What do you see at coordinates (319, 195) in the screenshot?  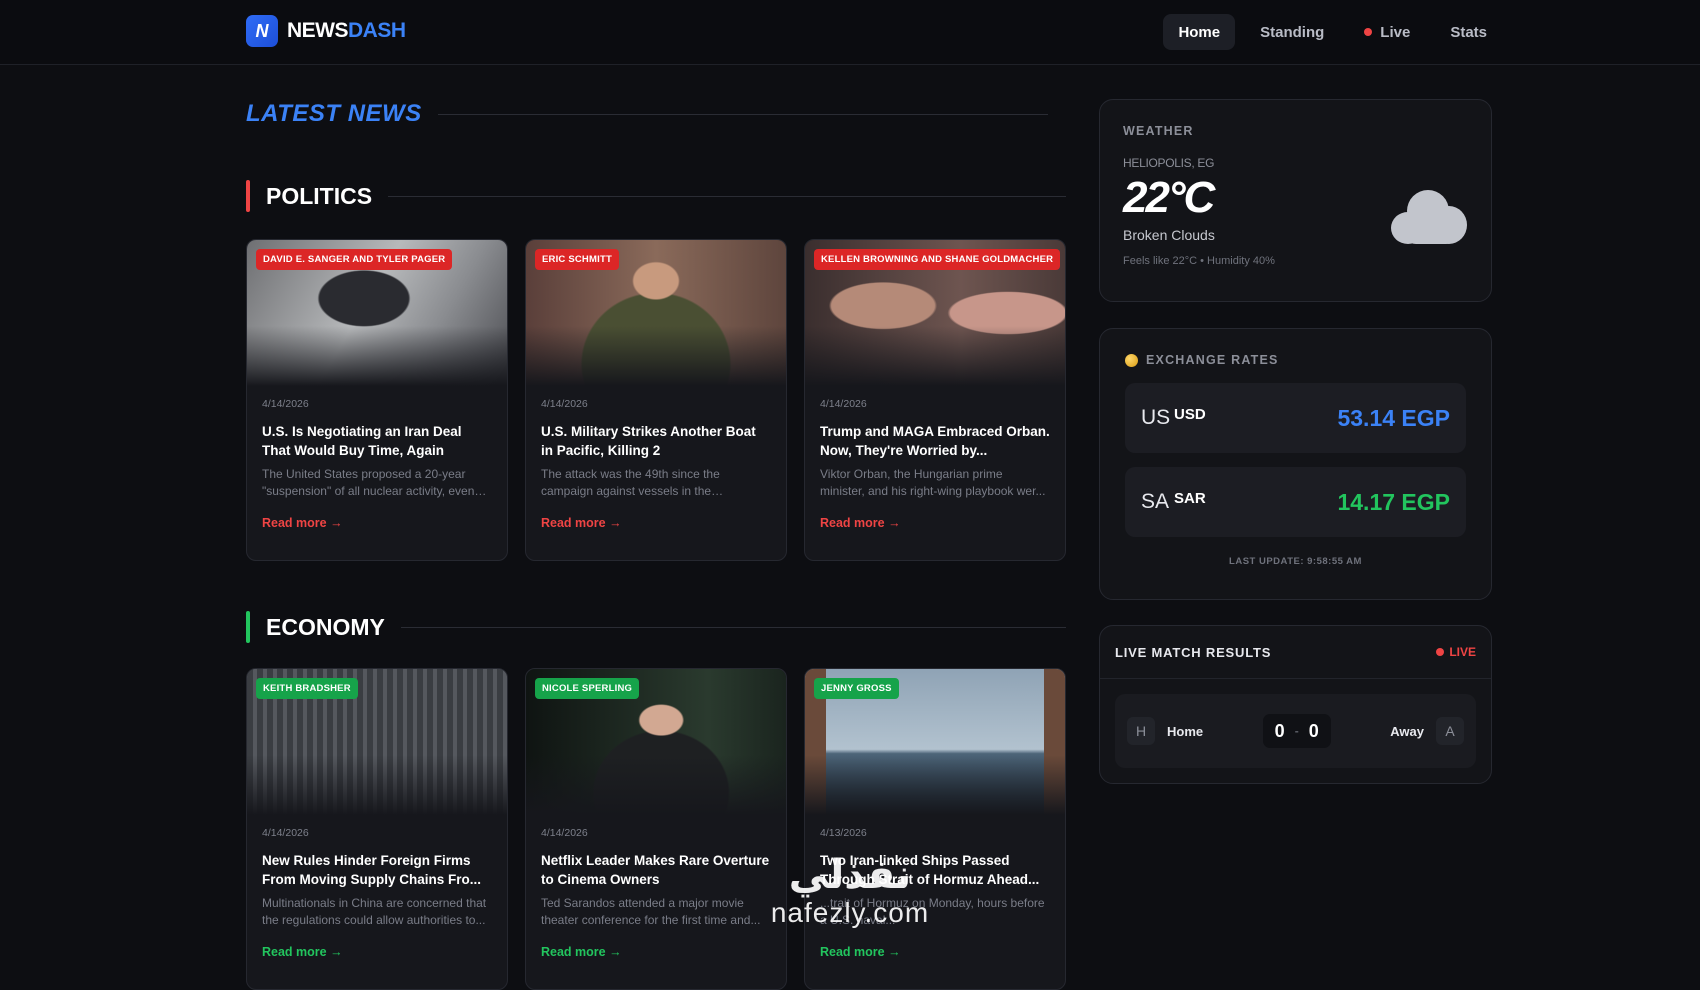 I see `section-title: POLITICS` at bounding box center [319, 195].